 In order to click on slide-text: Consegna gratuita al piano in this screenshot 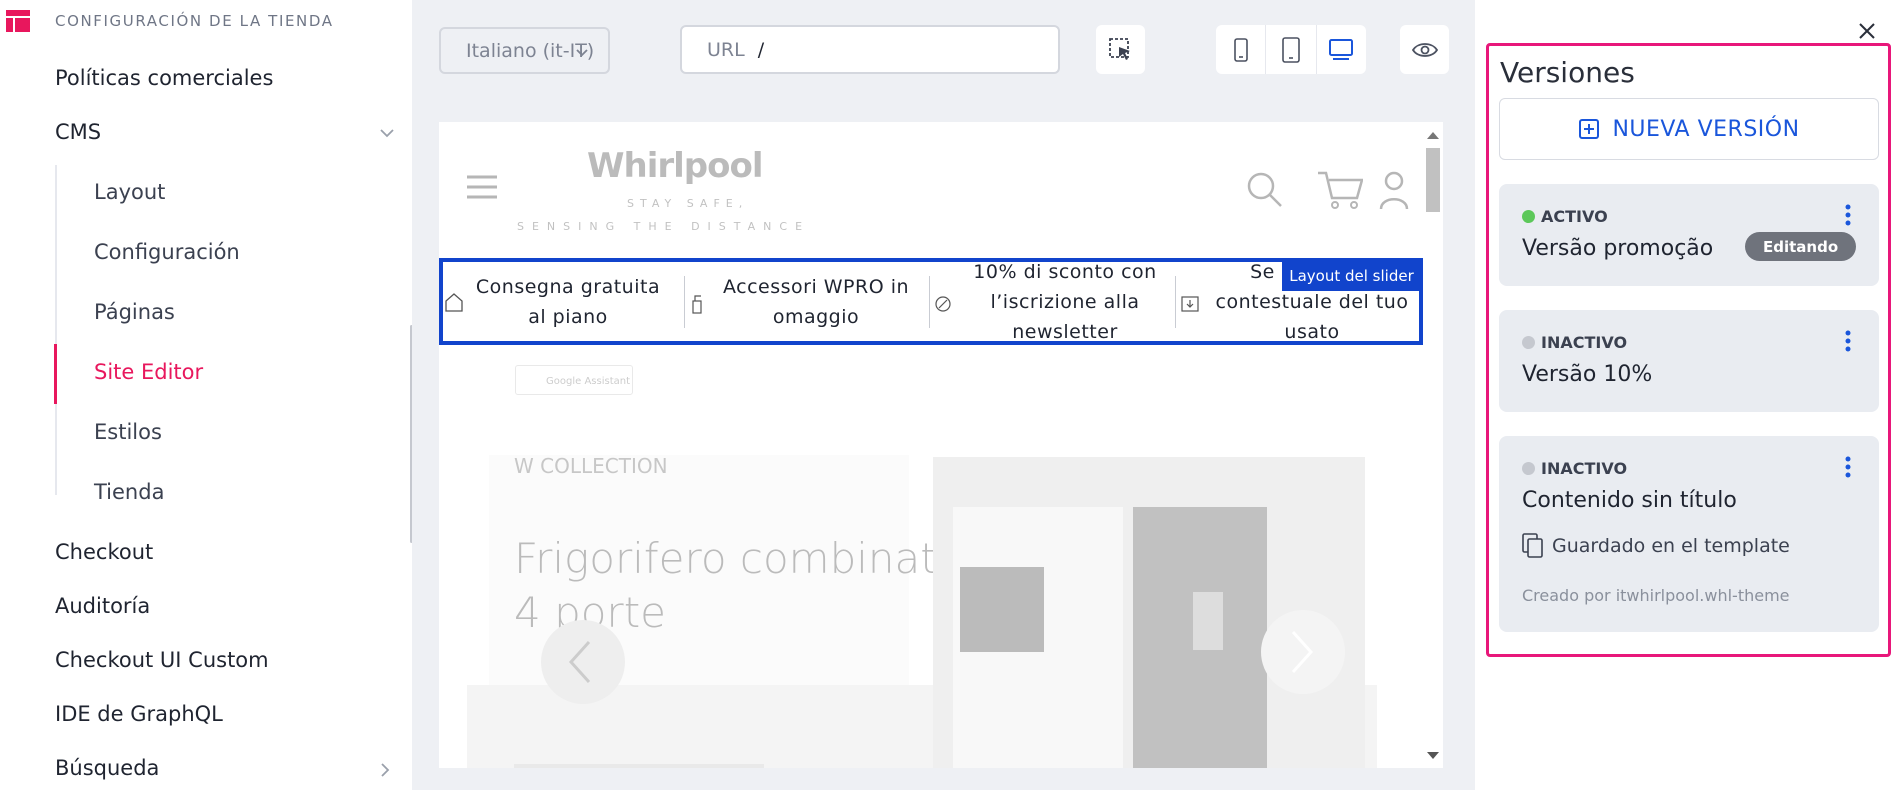, I will do `click(568, 301)`.